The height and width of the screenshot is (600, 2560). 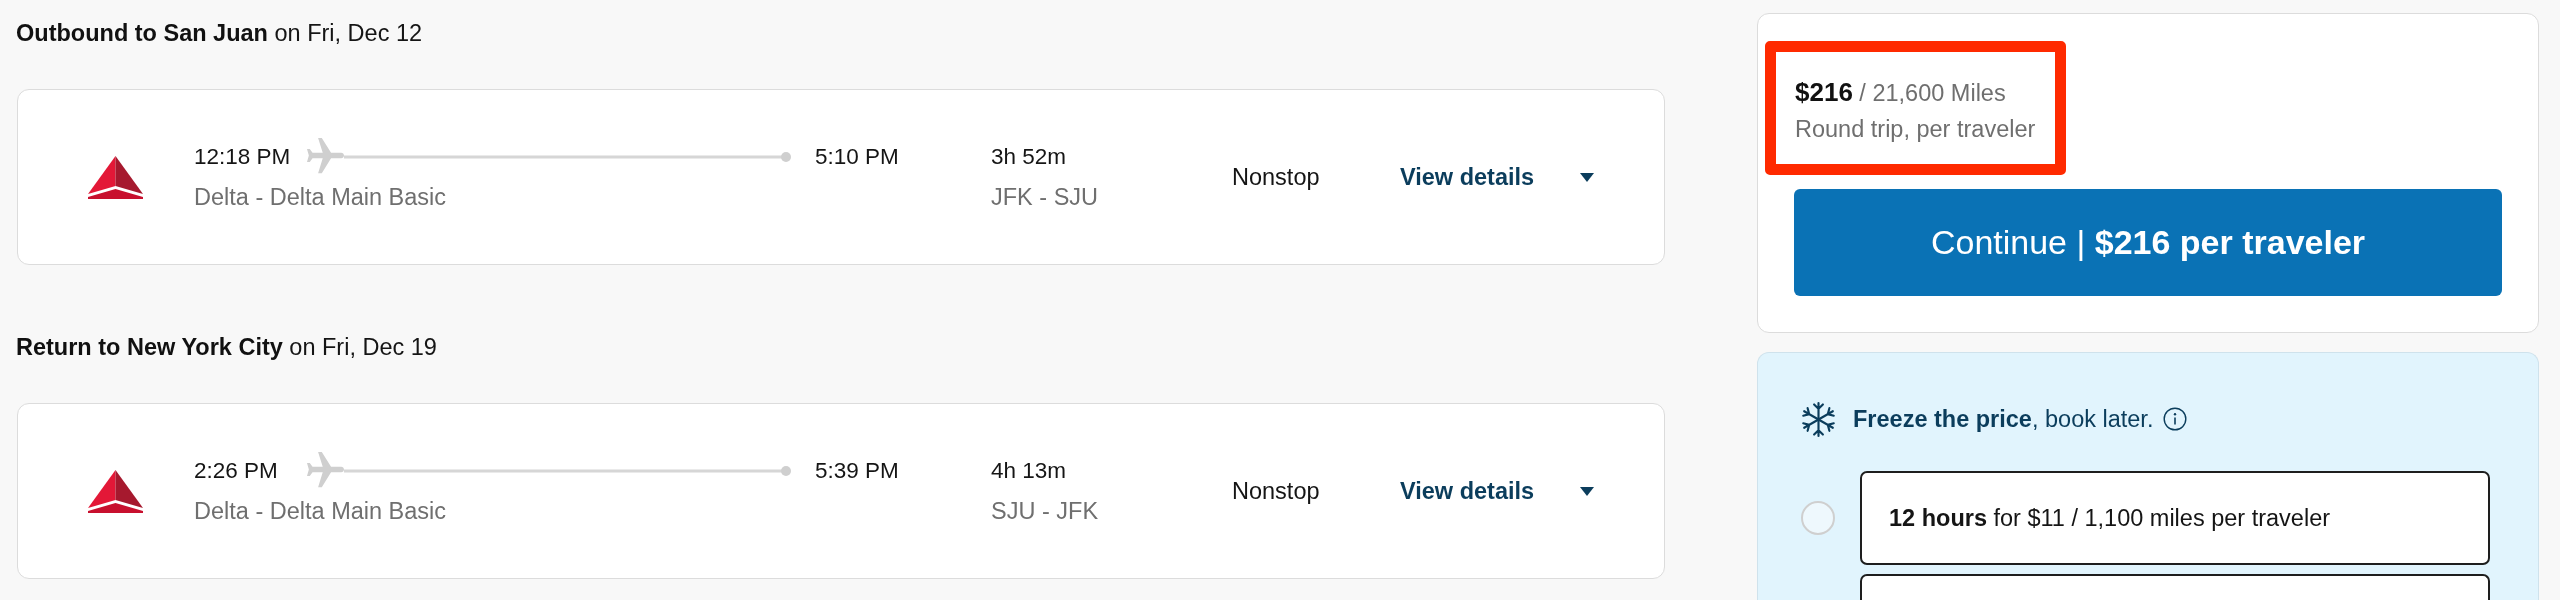 I want to click on section-heading: Return to New York City on Fri, Dec 19, so click(x=226, y=347).